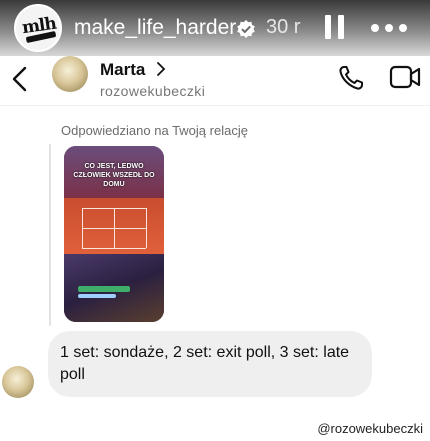  Describe the element at coordinates (20, 79) in the screenshot. I see `back-arrow-icon` at that location.